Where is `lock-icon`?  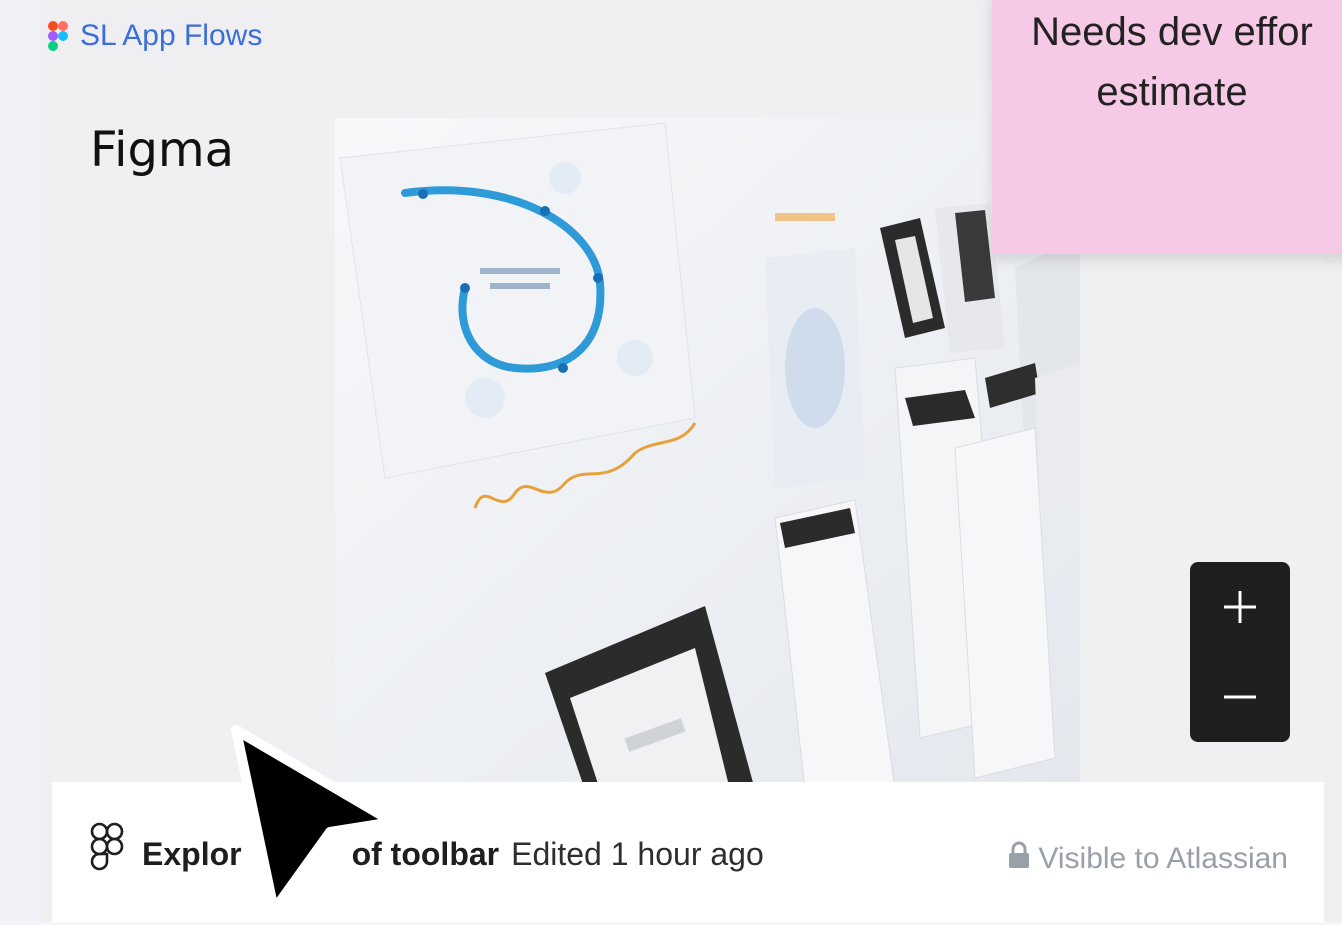
lock-icon is located at coordinates (1019, 859).